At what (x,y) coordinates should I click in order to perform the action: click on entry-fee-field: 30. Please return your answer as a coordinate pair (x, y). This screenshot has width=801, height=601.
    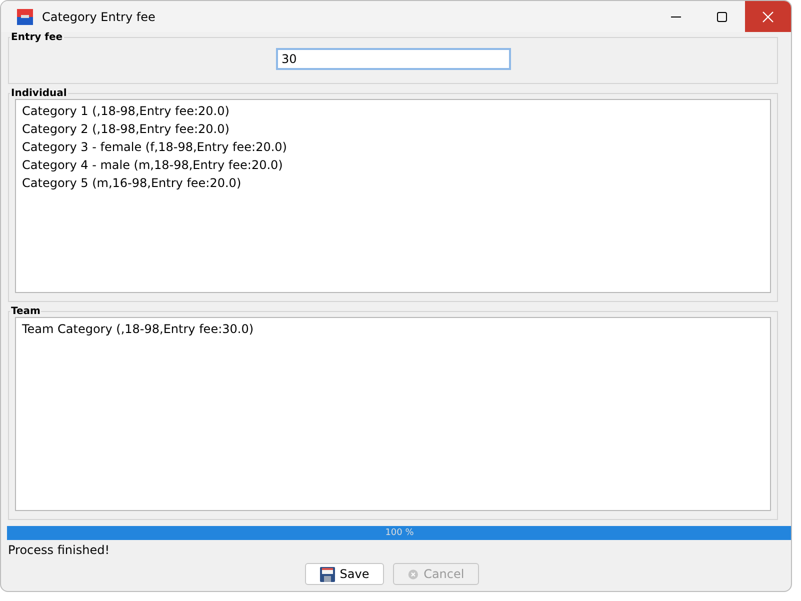
    Looking at the image, I should click on (393, 59).